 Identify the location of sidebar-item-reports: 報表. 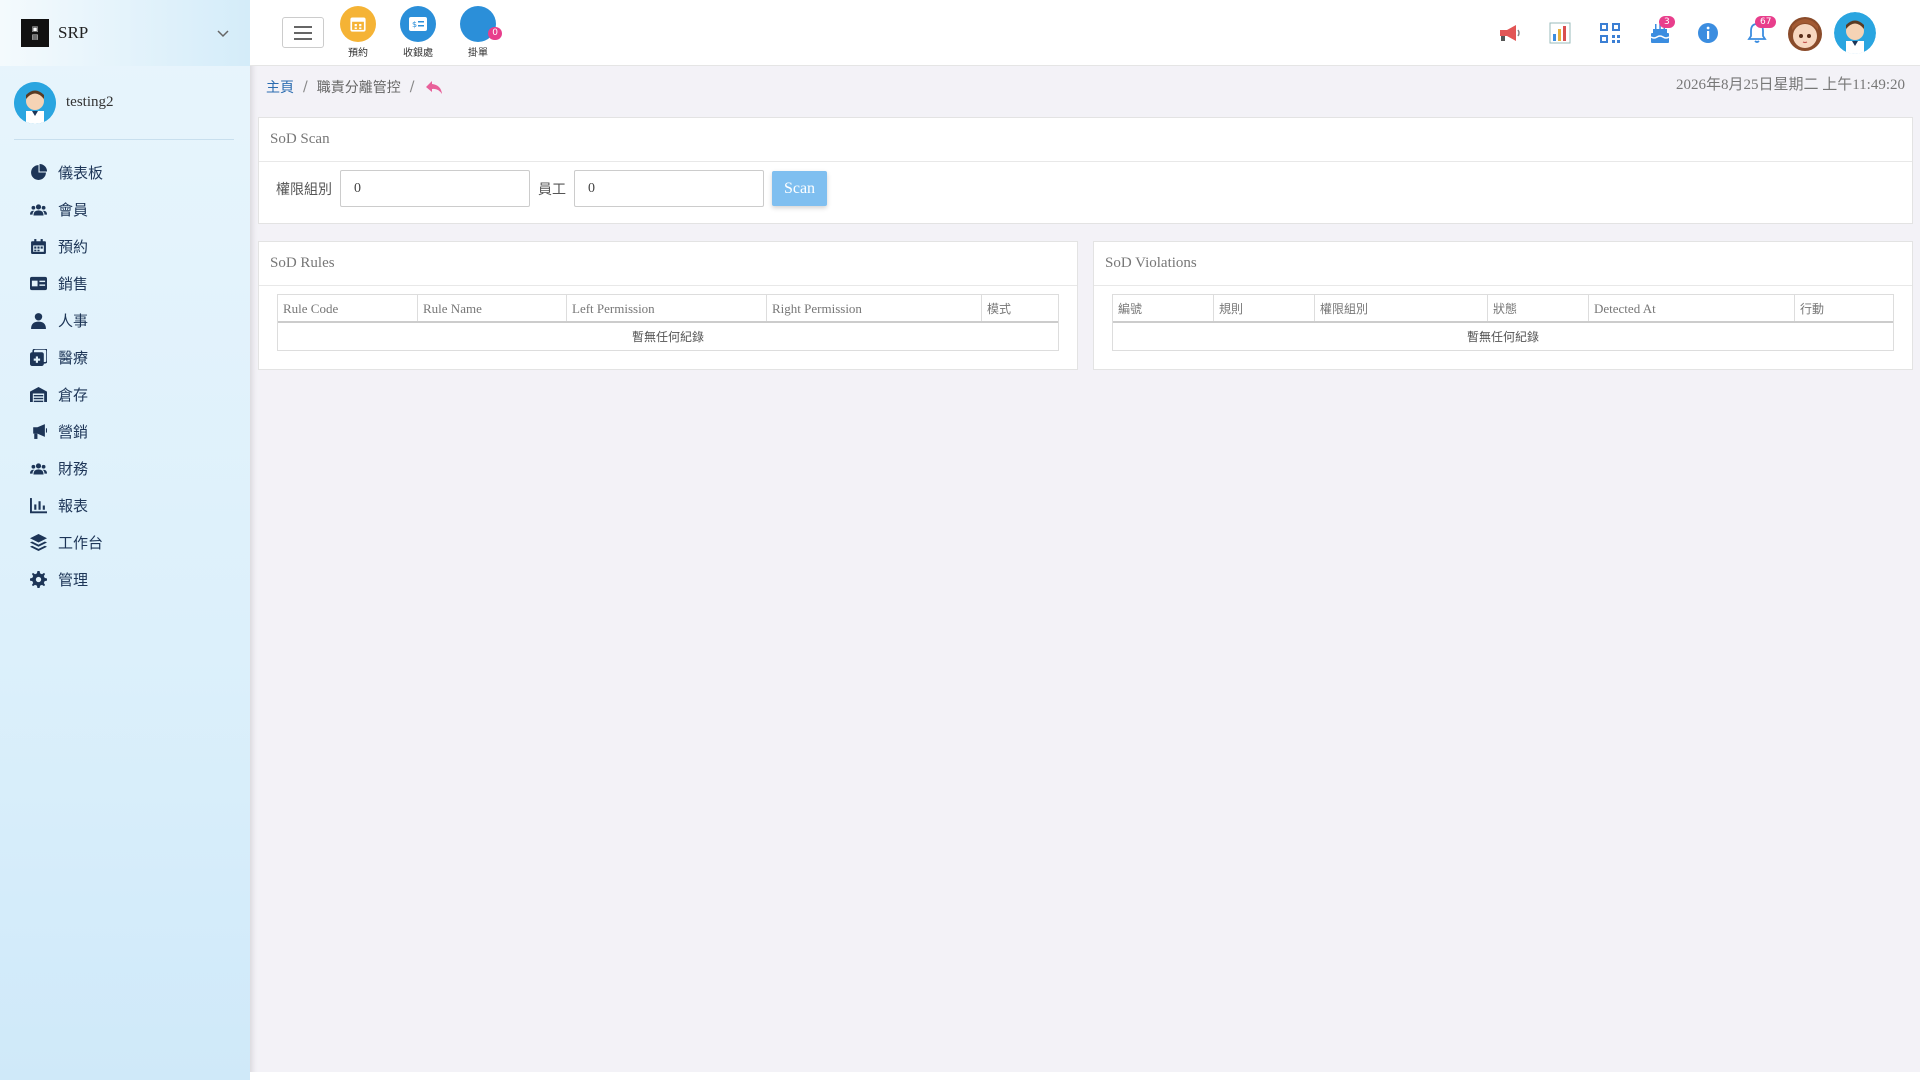
(125, 505).